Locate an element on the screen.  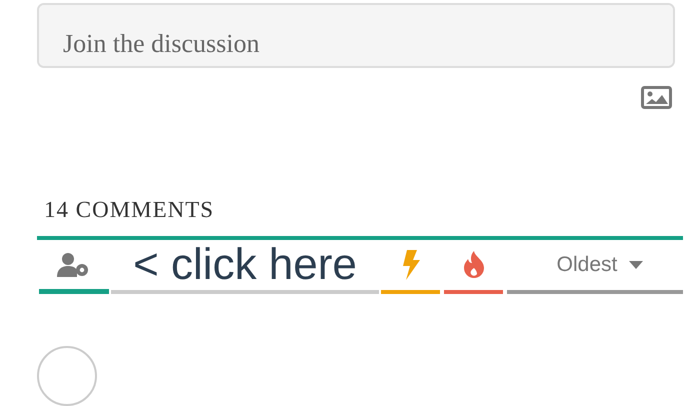
avatar is located at coordinates (67, 376).